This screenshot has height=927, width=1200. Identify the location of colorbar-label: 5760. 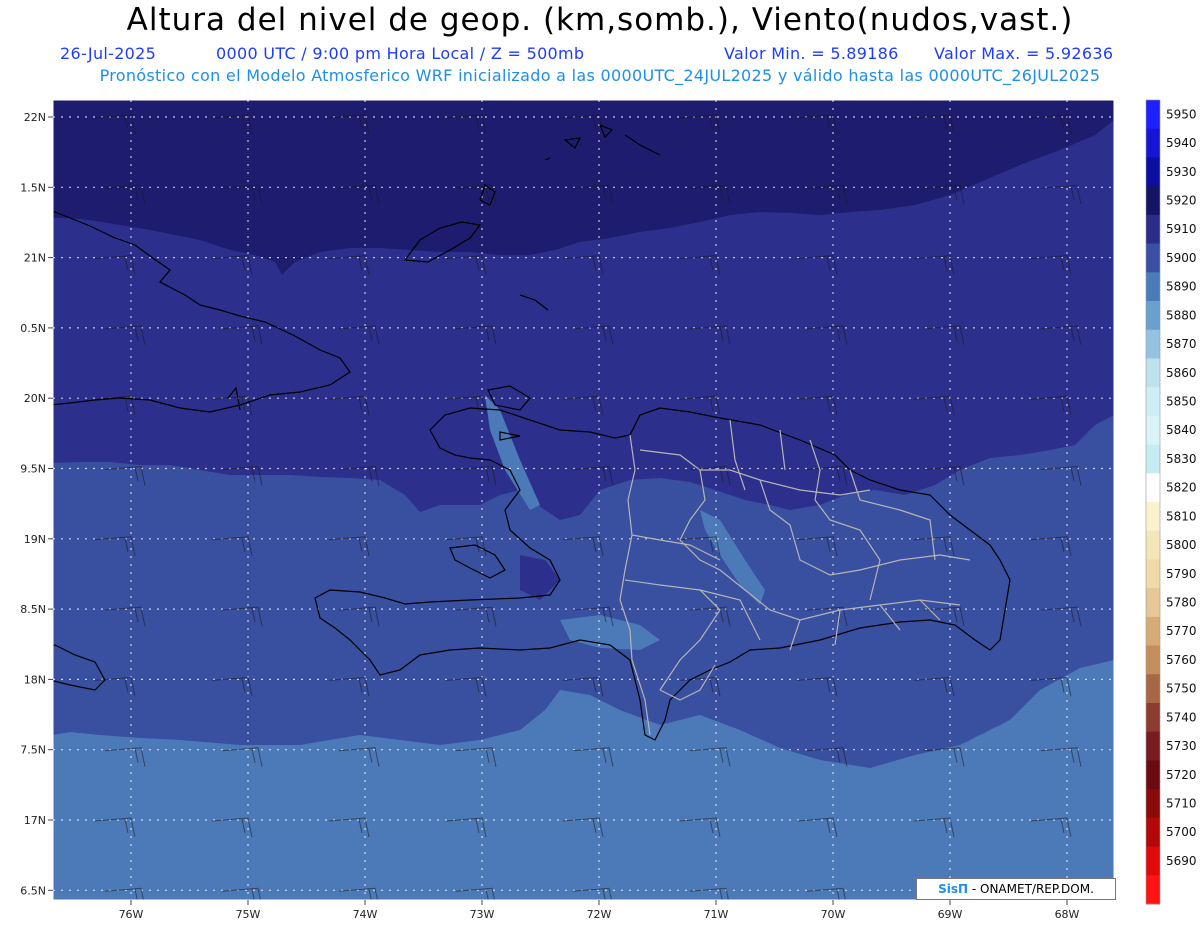
(1181, 660).